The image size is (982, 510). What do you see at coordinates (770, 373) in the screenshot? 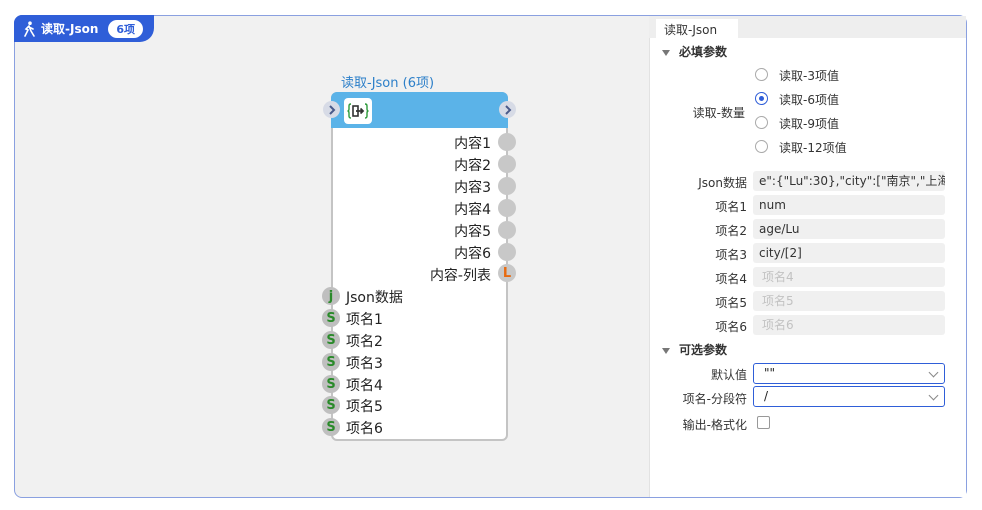
I see `default-value-text: ""` at bounding box center [770, 373].